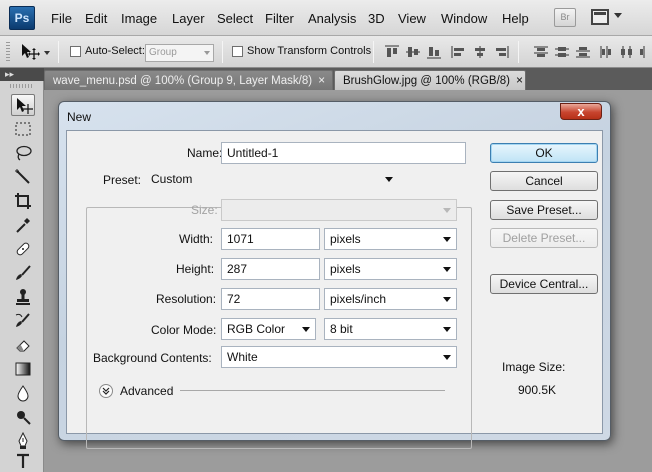  What do you see at coordinates (412, 18) in the screenshot?
I see `menu-view: View` at bounding box center [412, 18].